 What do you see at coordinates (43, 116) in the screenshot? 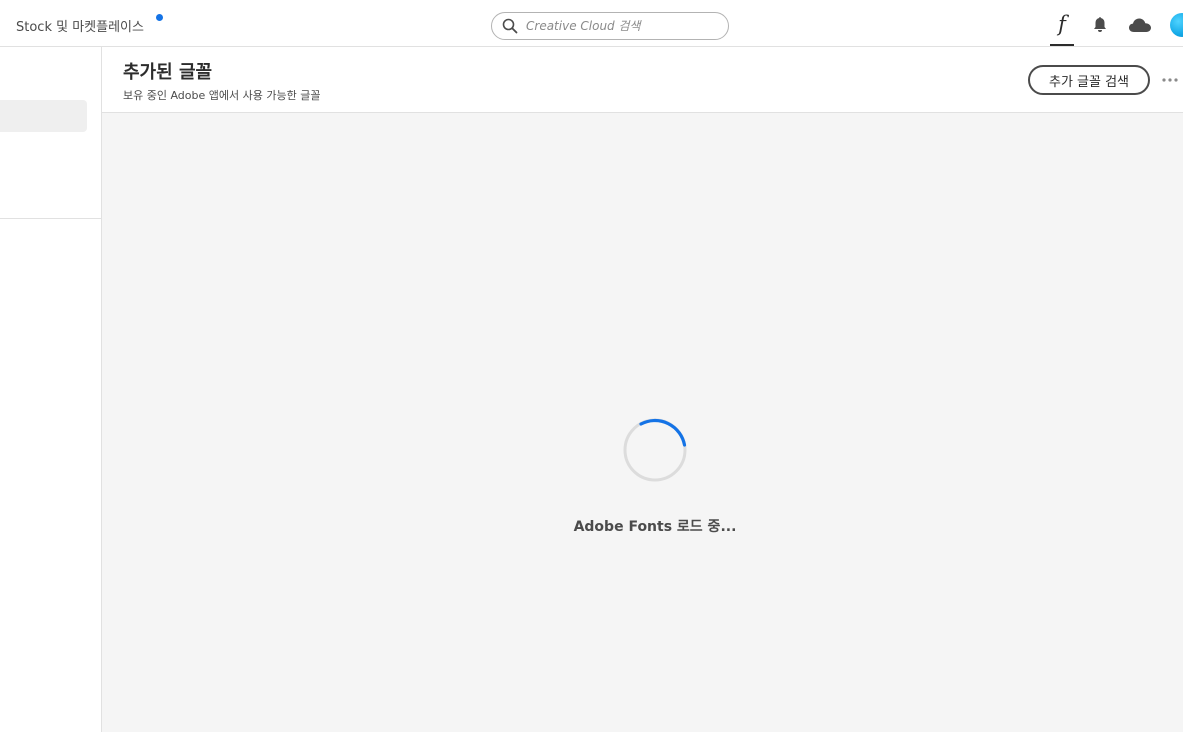
I see `sidebar-item-selected` at bounding box center [43, 116].